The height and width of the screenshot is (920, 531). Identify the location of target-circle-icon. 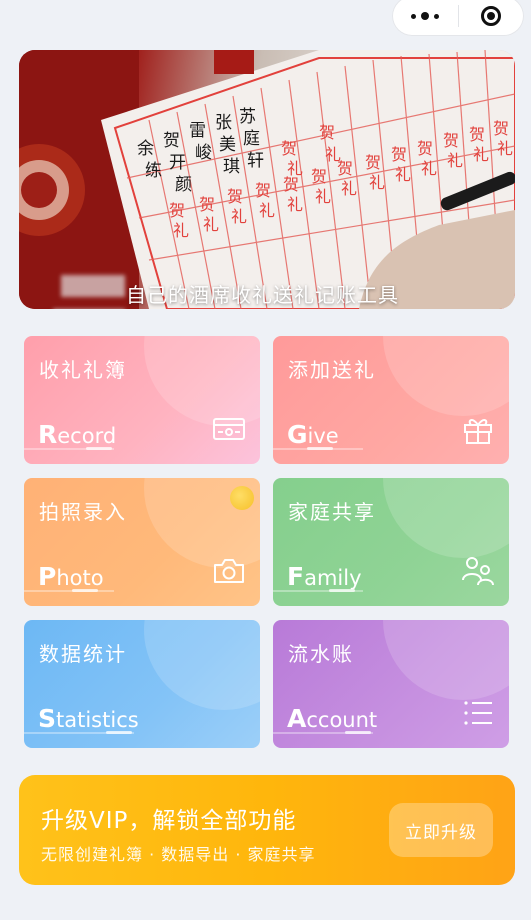
(491, 16).